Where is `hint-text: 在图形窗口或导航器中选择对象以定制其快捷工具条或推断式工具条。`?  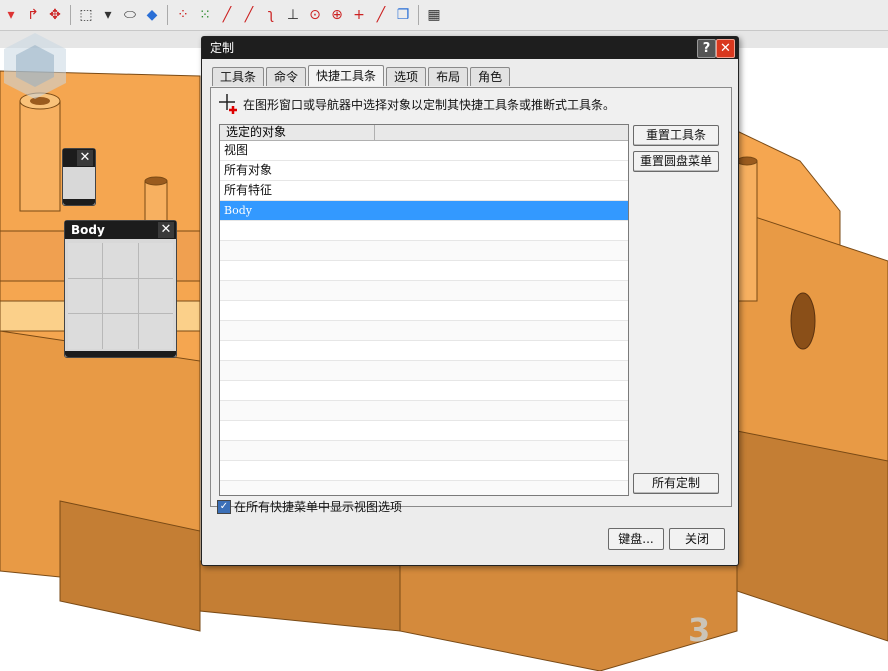
hint-text: 在图形窗口或导航器中选择对象以定制其快捷工具条或推断式工具条。 is located at coordinates (429, 104).